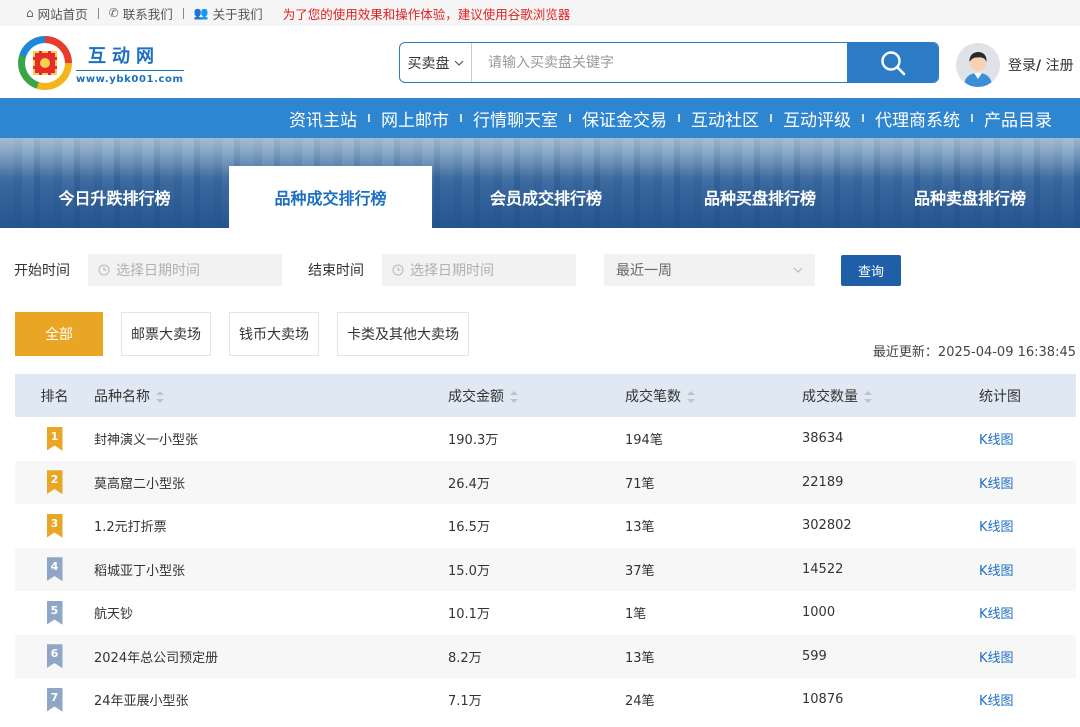 The height and width of the screenshot is (727, 1080). What do you see at coordinates (917, 118) in the screenshot?
I see `nav-item-agent: 代理商系统` at bounding box center [917, 118].